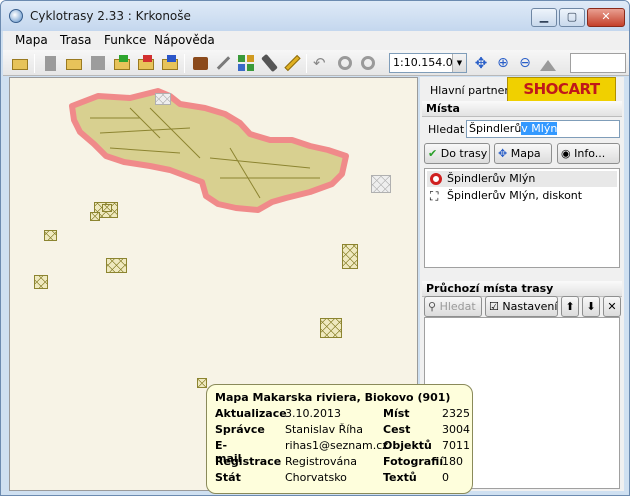  I want to click on search-label: Hledat, so click(446, 129).